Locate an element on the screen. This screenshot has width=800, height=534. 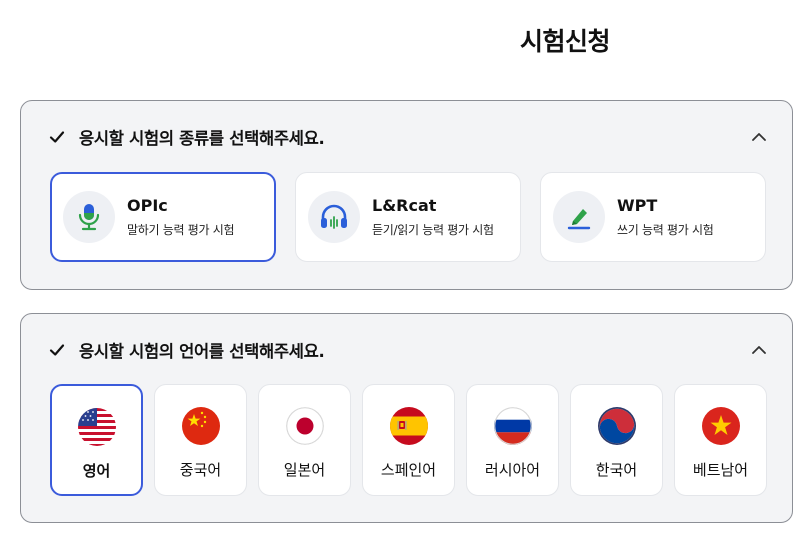
language-option-japanese: 일본어 is located at coordinates (304, 440).